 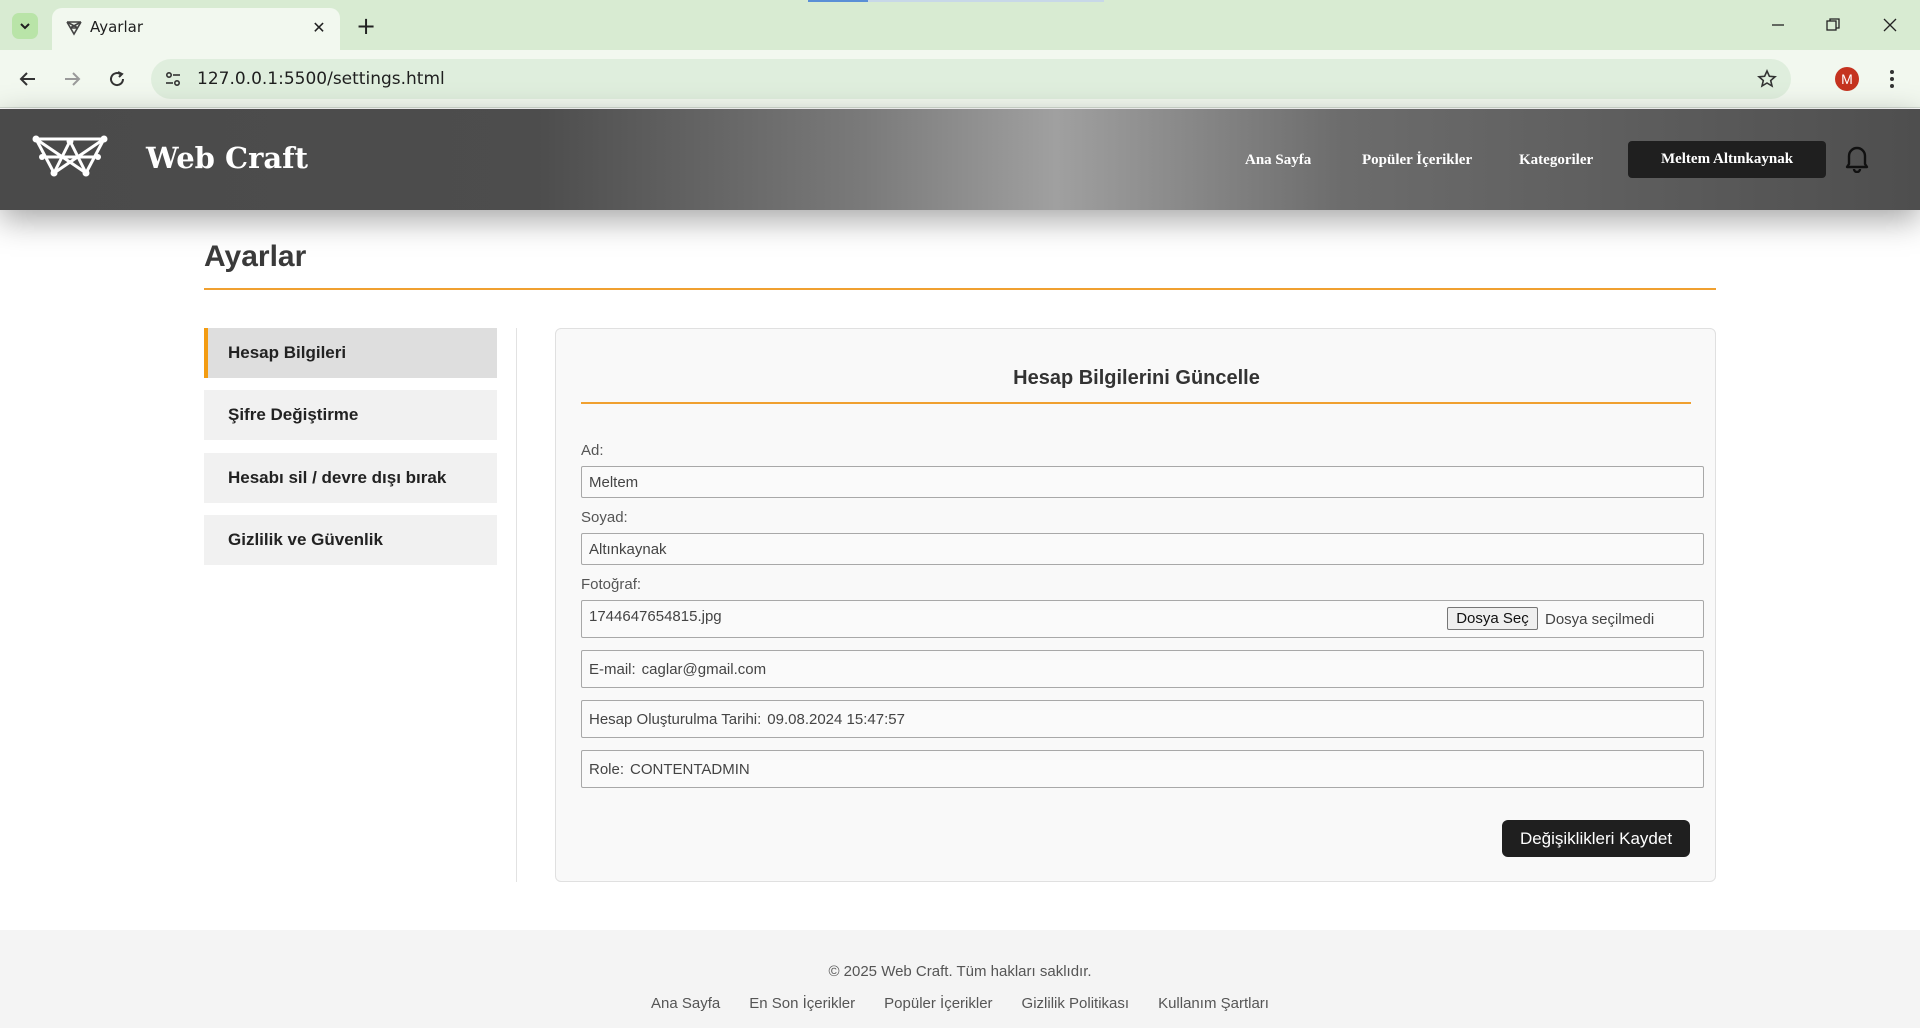 I want to click on sidebar-item-delete-account: Hesabı sil / devre dışı bırak, so click(x=350, y=478).